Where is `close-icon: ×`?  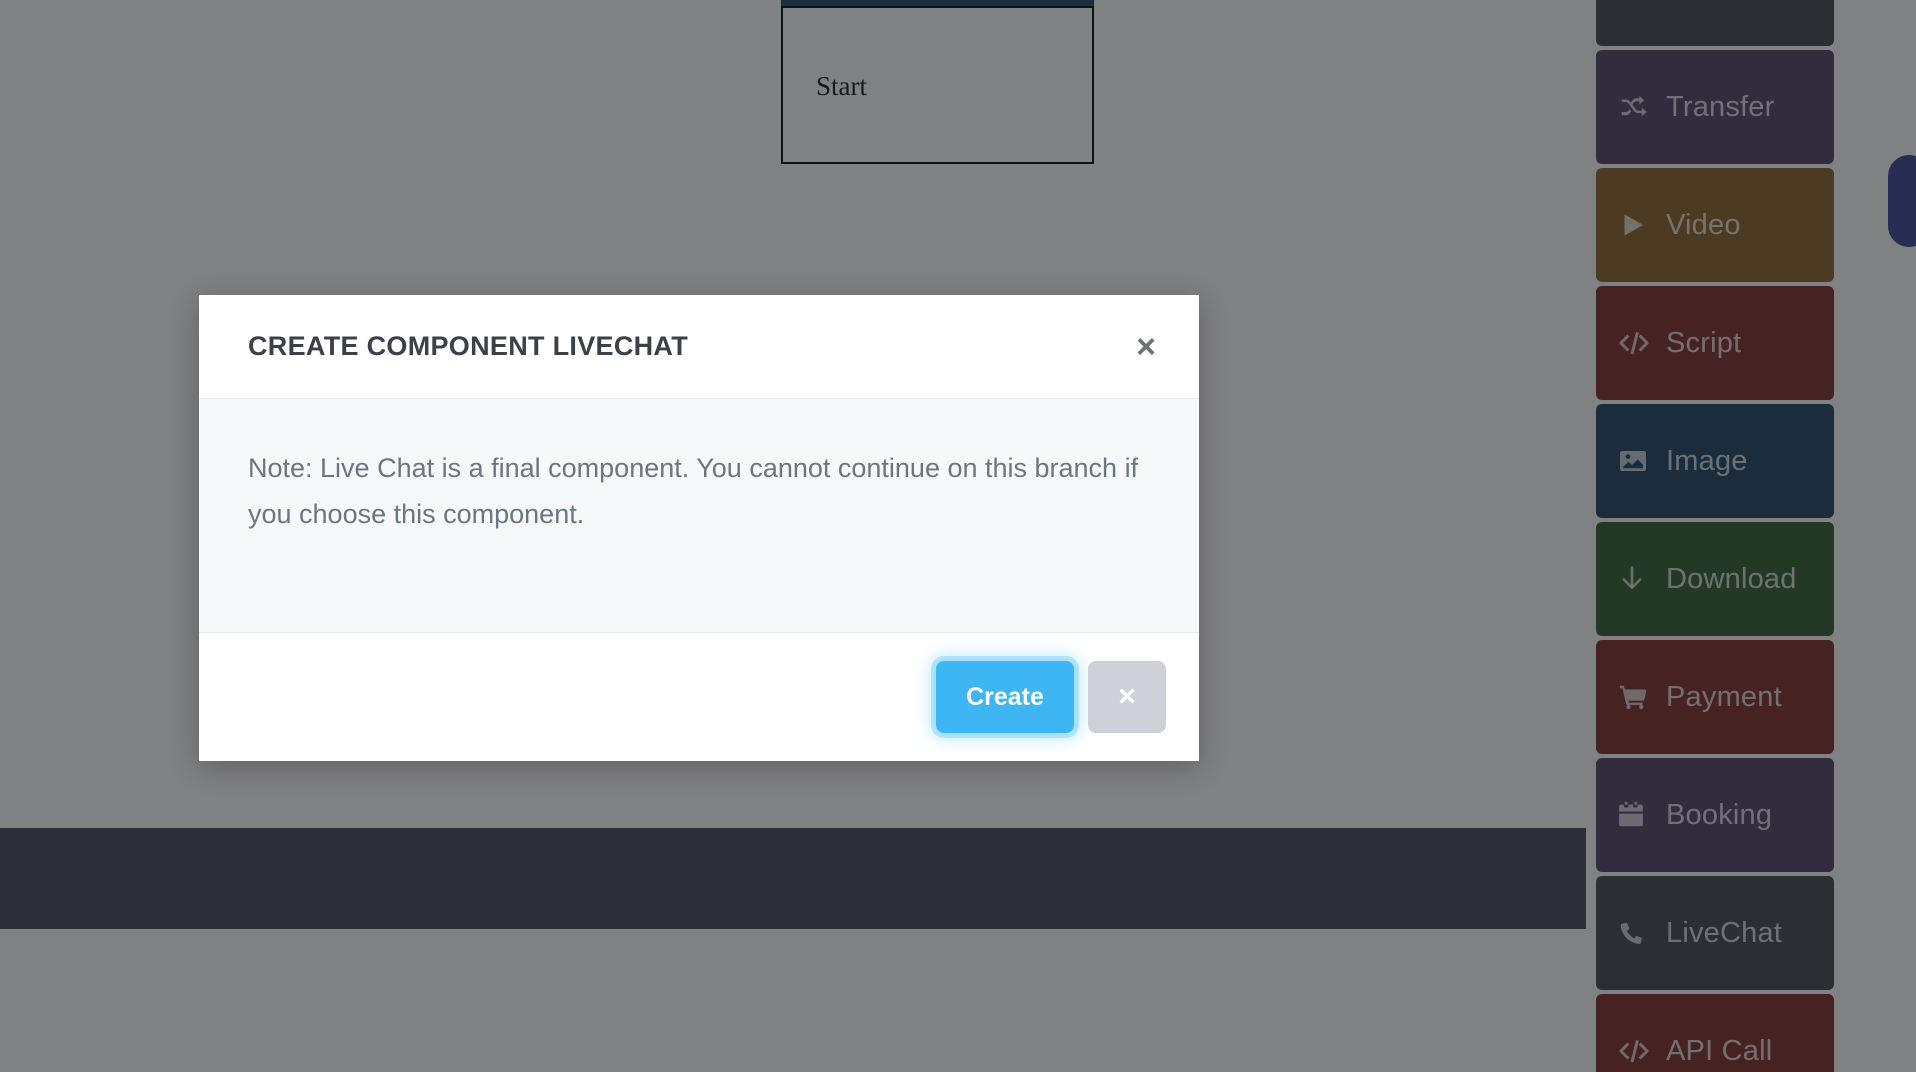
close-icon: × is located at coordinates (1146, 347).